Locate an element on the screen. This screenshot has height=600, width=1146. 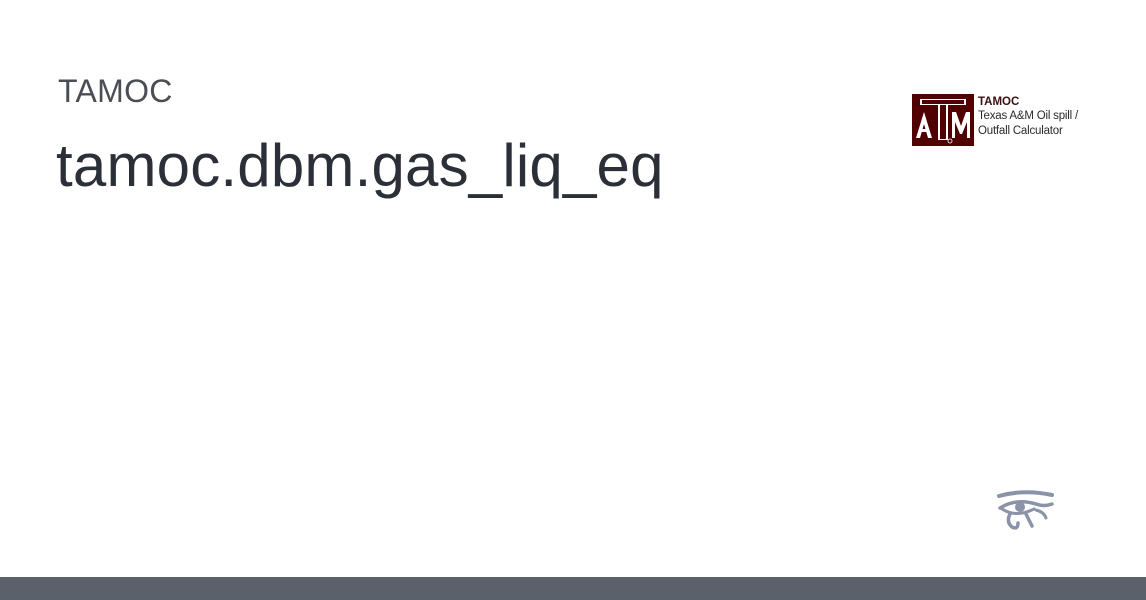
logo-title: TAMOC is located at coordinates (999, 102).